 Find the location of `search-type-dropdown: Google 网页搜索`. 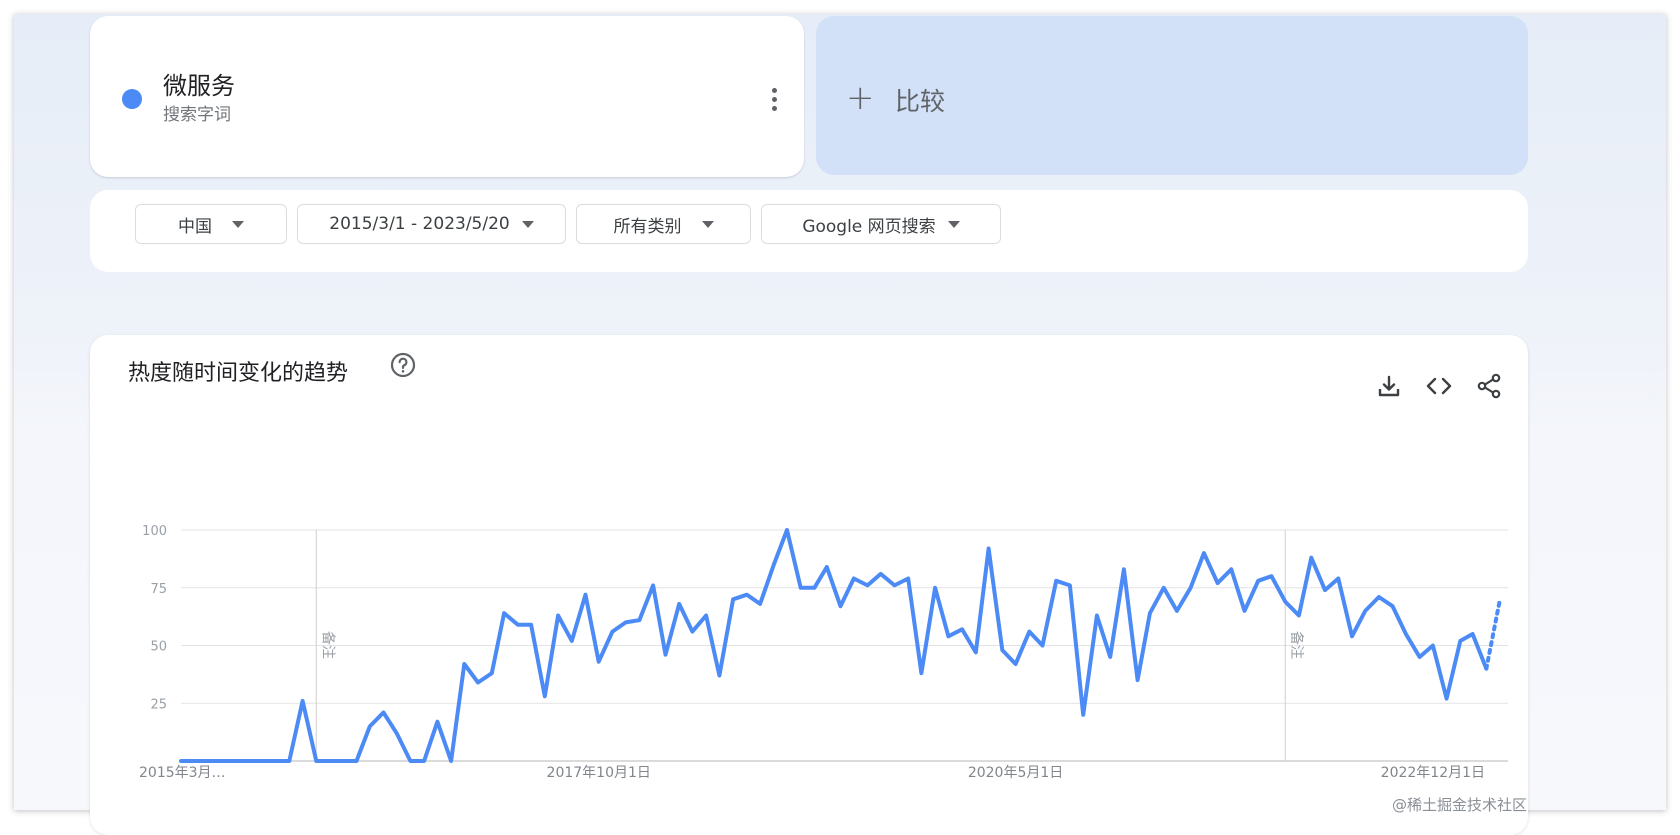

search-type-dropdown: Google 网页搜索 is located at coordinates (881, 224).